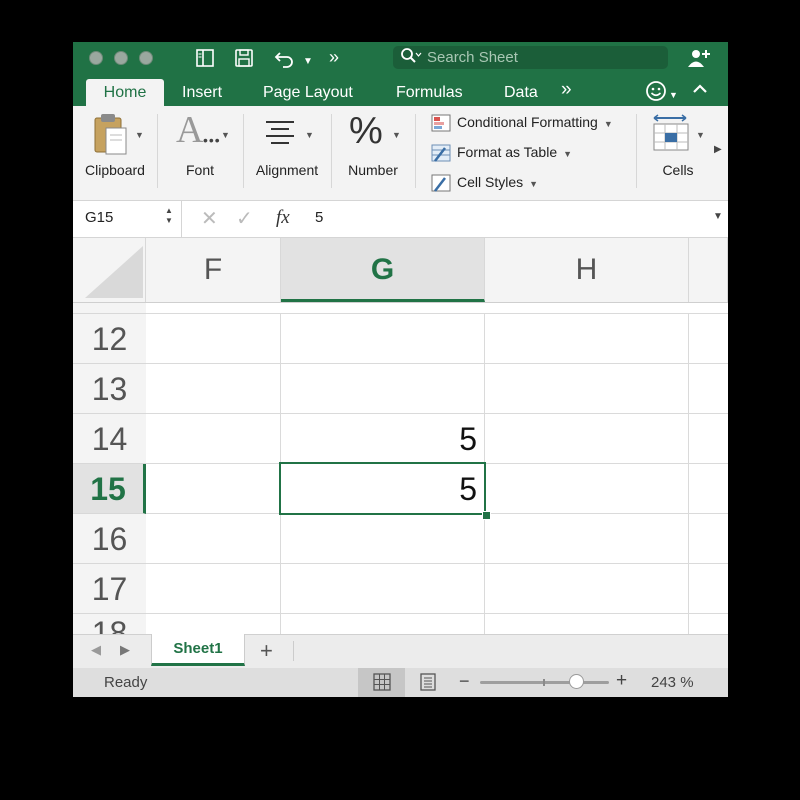  I want to click on column-header-i, so click(708, 270).